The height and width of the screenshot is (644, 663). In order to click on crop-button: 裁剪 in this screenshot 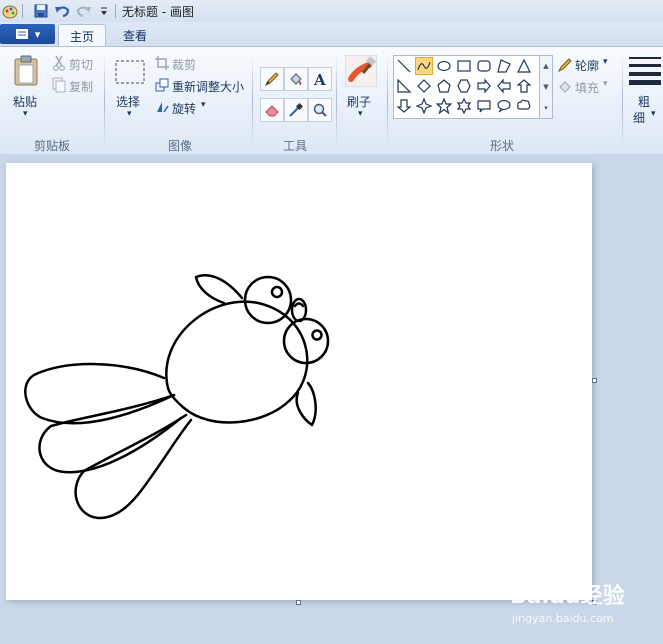, I will do `click(184, 64)`.